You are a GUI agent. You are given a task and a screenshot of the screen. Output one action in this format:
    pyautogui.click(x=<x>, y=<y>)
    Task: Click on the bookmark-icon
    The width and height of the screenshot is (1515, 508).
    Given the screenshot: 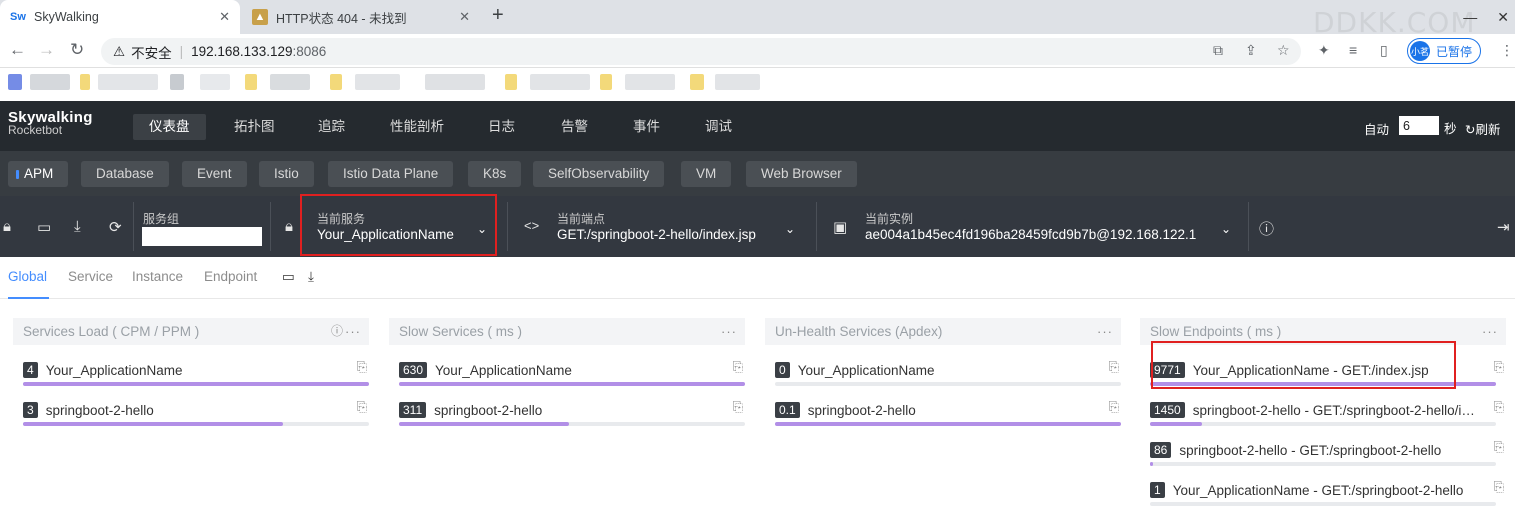 What is the action you would take?
    pyautogui.click(x=15, y=82)
    